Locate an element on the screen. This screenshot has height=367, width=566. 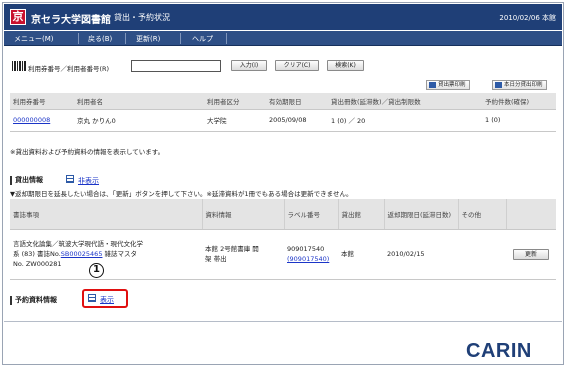
library-logo-icon: 京 is located at coordinates (18, 17).